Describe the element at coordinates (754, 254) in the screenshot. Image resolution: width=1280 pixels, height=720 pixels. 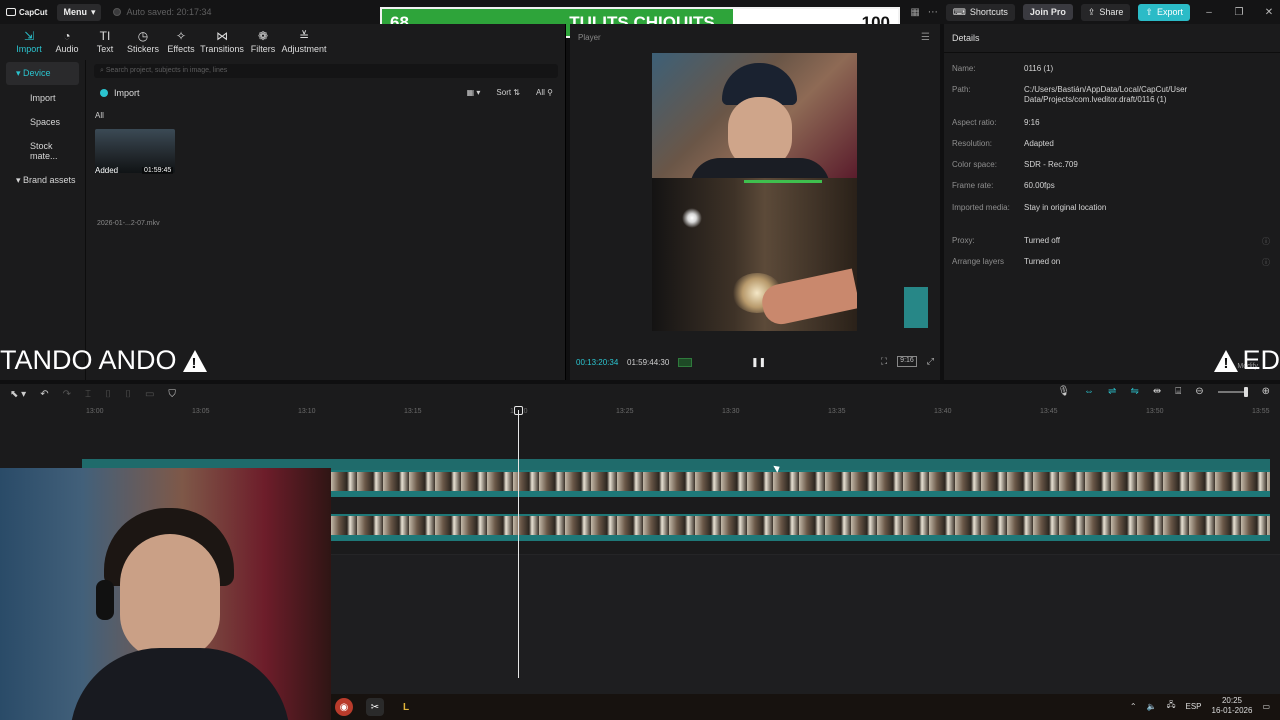
I see `preview-gameplay-frame` at that location.